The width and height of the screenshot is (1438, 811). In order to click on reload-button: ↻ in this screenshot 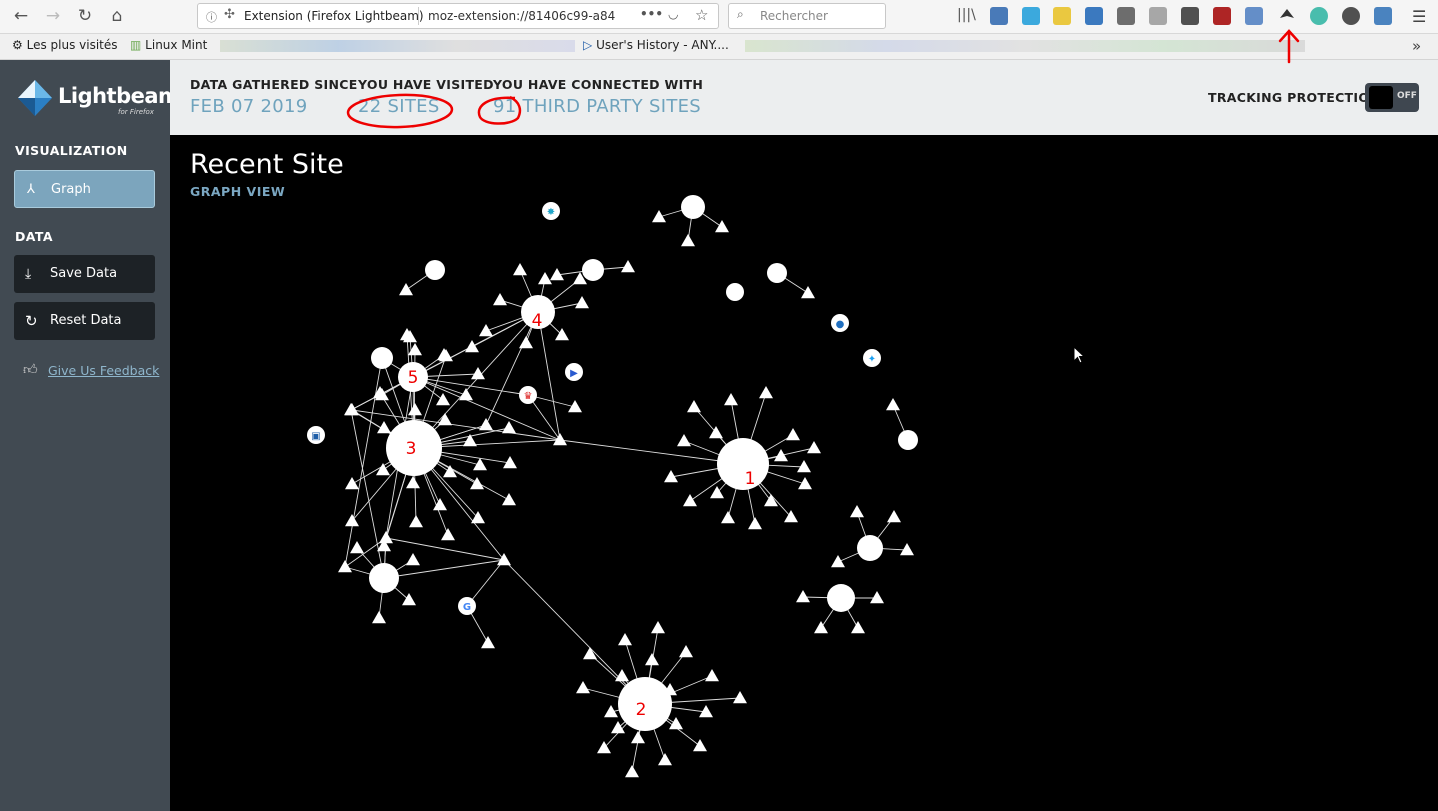, I will do `click(85, 16)`.